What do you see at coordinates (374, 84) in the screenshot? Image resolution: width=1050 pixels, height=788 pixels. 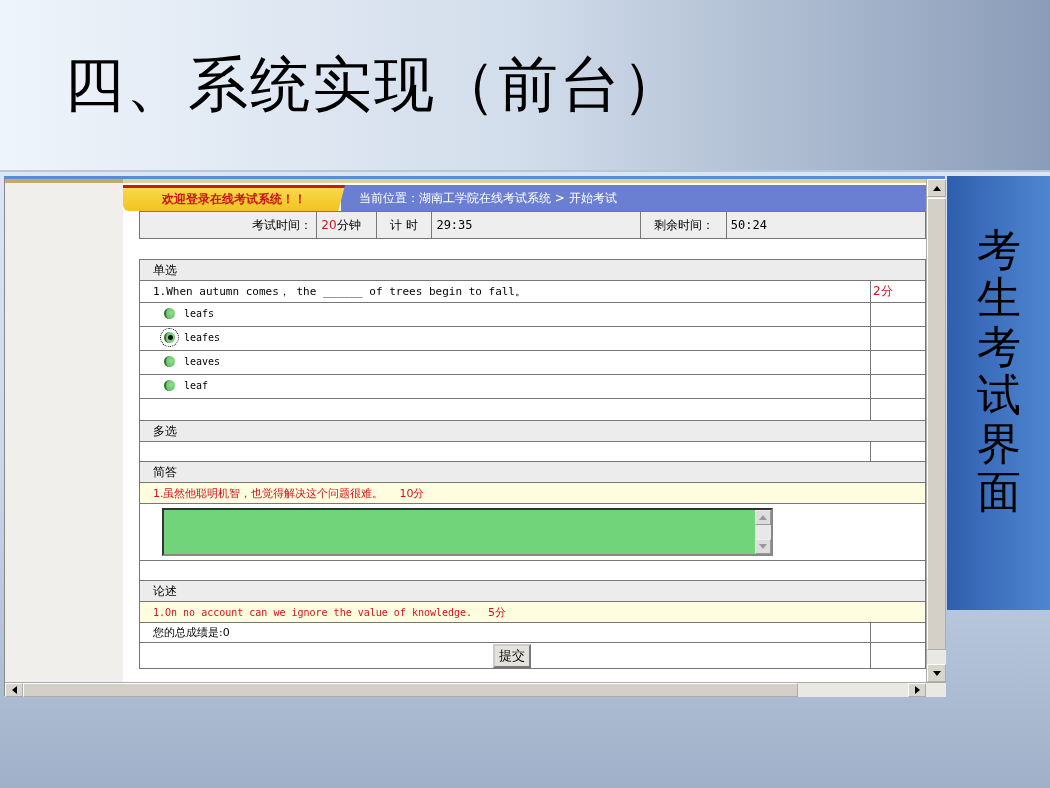 I see `slide-title: 四、系统实现（前台）` at bounding box center [374, 84].